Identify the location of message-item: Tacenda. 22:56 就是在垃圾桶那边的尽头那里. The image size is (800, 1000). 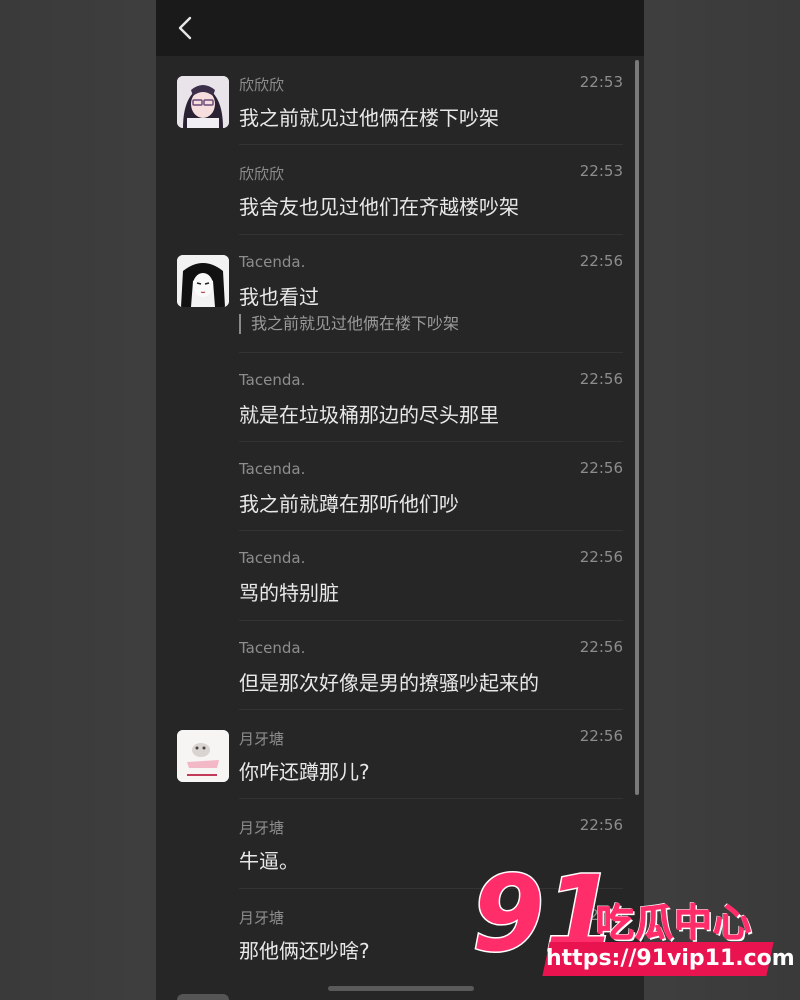
(400, 397).